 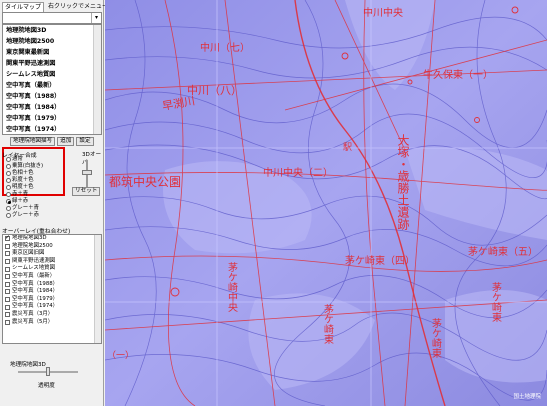 What do you see at coordinates (52, 118) in the screenshot?
I see `map-list-item: 空中写真（1979）` at bounding box center [52, 118].